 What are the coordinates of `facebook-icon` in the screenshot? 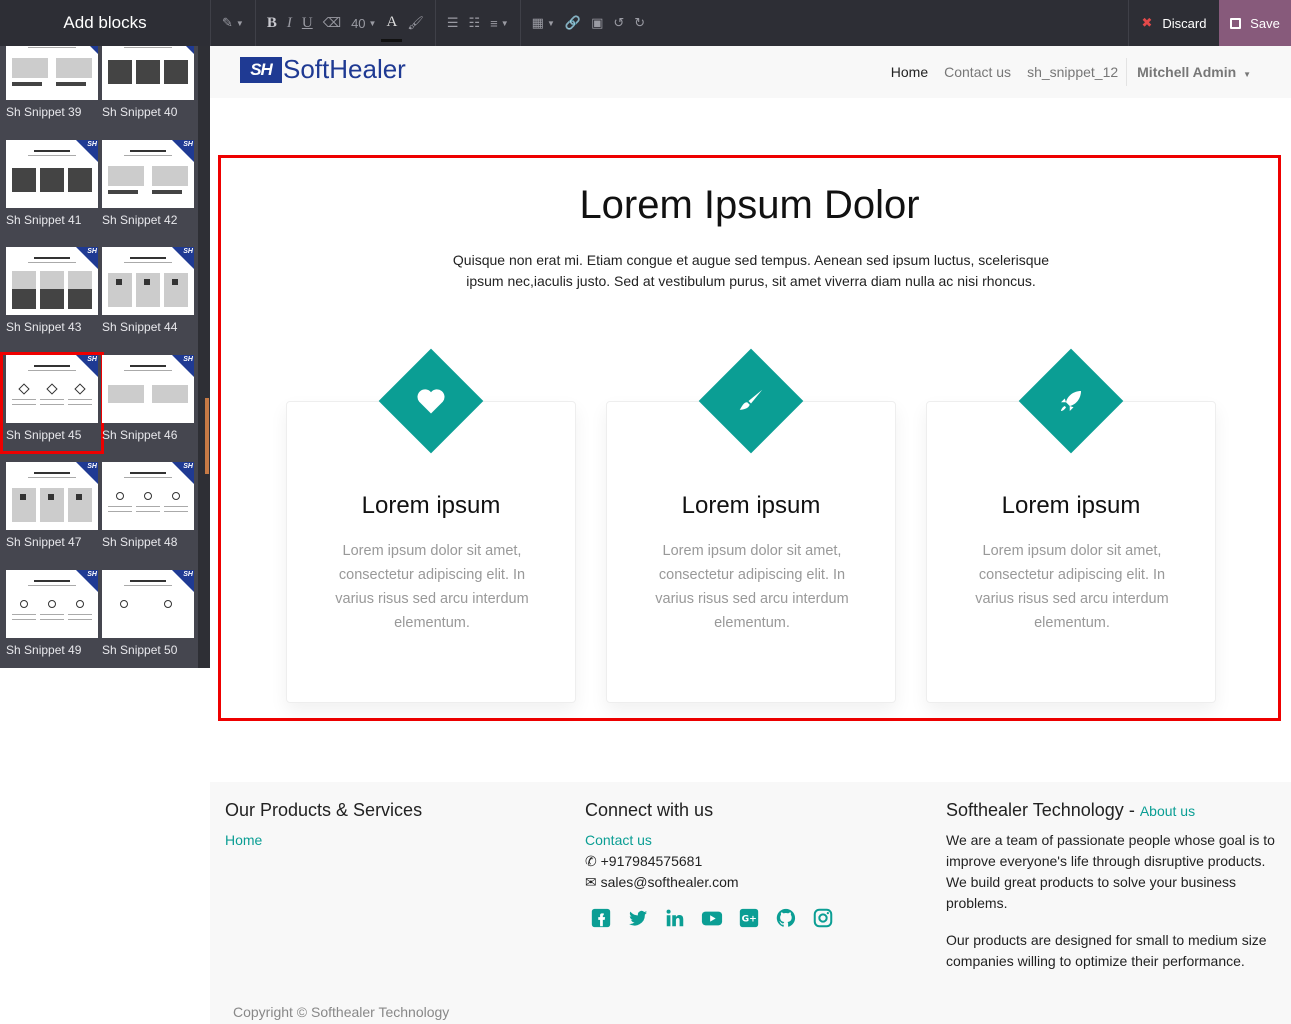 It's located at (601, 918).